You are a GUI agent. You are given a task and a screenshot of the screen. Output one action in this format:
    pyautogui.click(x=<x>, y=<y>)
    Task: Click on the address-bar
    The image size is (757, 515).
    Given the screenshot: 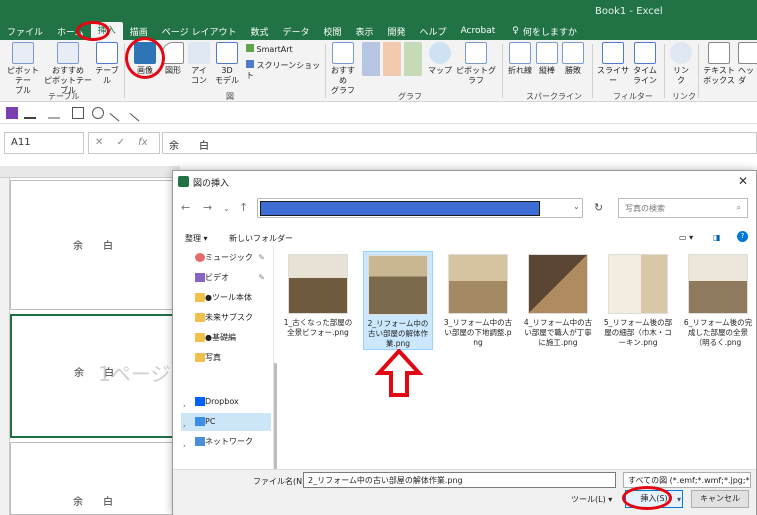 What is the action you would take?
    pyautogui.click(x=420, y=208)
    